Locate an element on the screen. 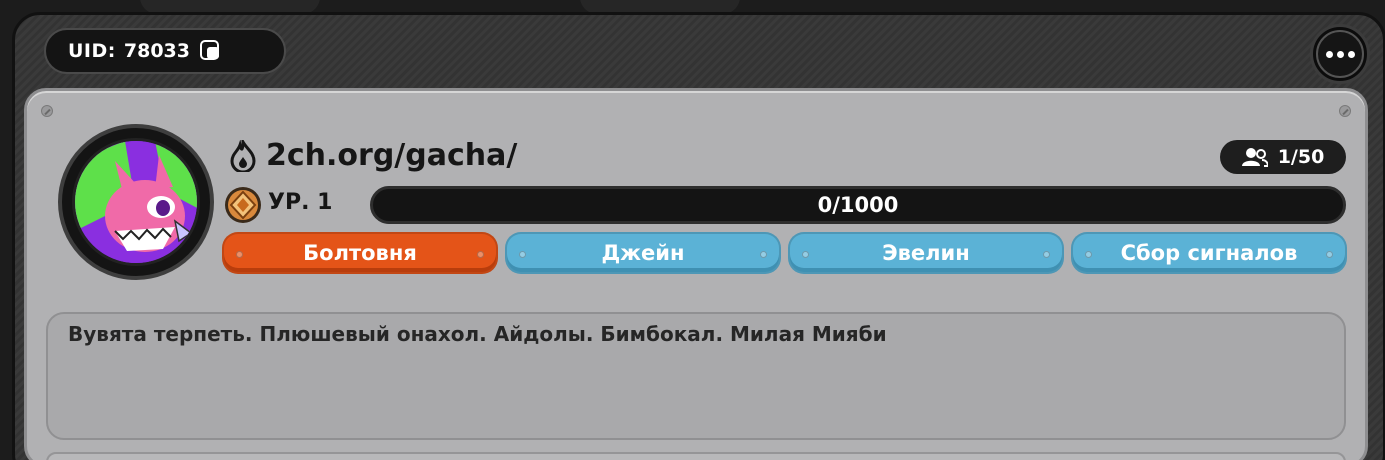 The height and width of the screenshot is (460, 1385). tag-jane: Джейн is located at coordinates (643, 253).